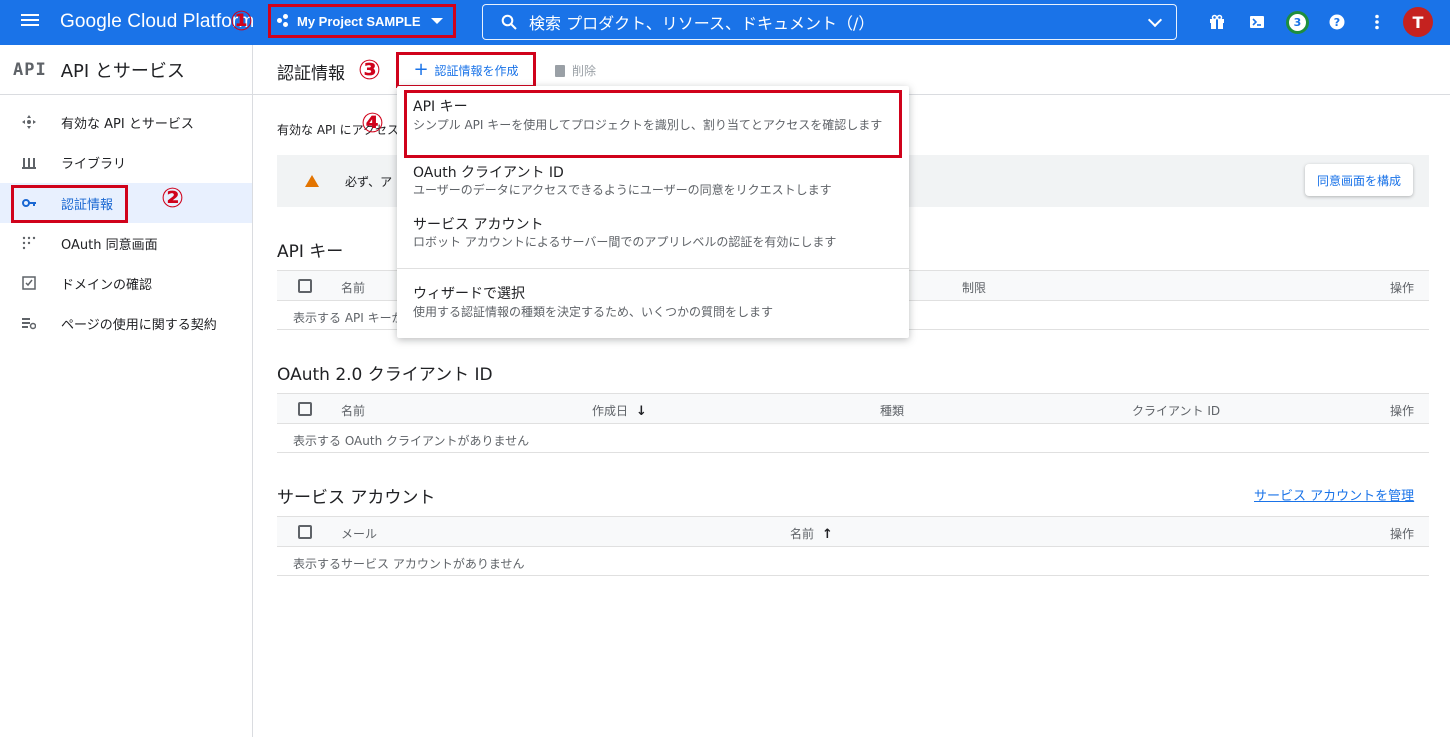 The height and width of the screenshot is (737, 1450). What do you see at coordinates (29, 283) in the screenshot?
I see `checkbox-icon` at bounding box center [29, 283].